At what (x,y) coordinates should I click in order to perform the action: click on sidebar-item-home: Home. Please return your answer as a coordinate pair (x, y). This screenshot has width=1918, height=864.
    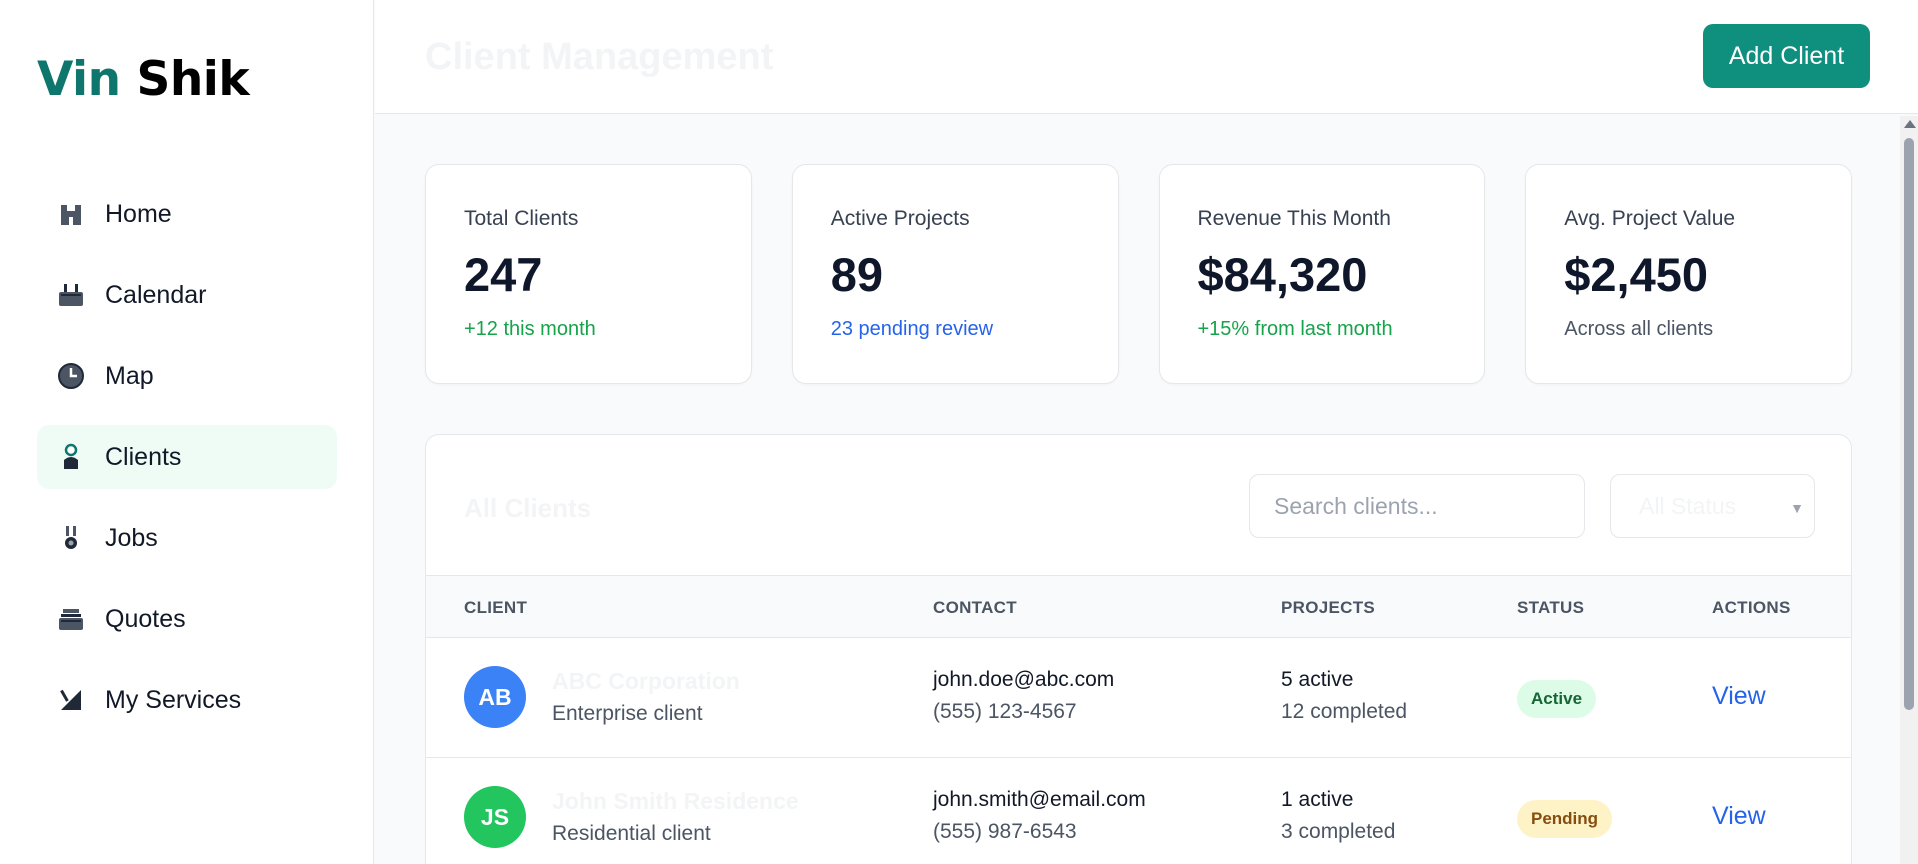
    Looking at the image, I should click on (187, 214).